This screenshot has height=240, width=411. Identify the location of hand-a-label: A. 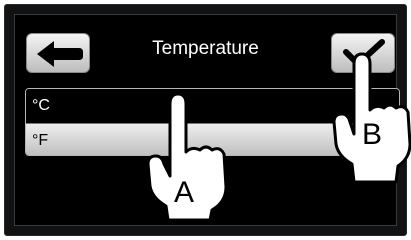
(184, 192).